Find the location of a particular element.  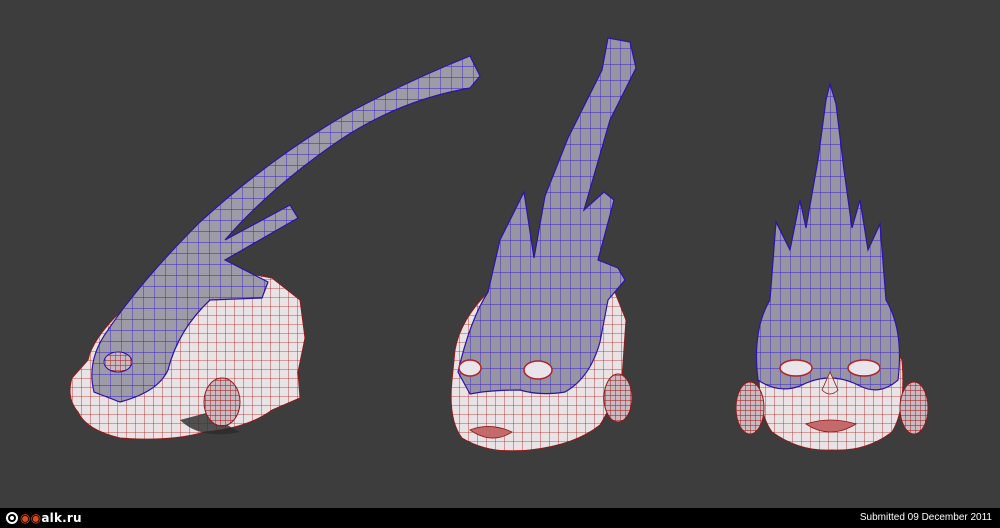

three-quarter-view-model is located at coordinates (543, 244).